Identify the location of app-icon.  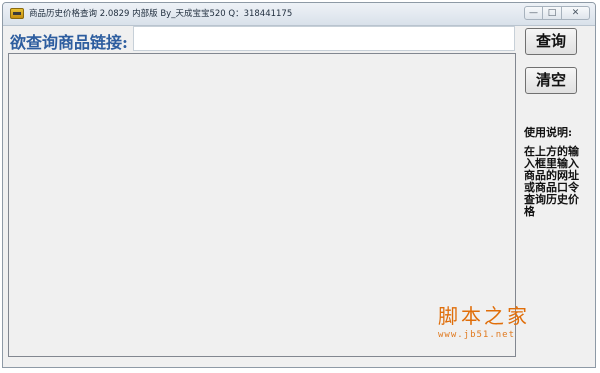
(17, 13).